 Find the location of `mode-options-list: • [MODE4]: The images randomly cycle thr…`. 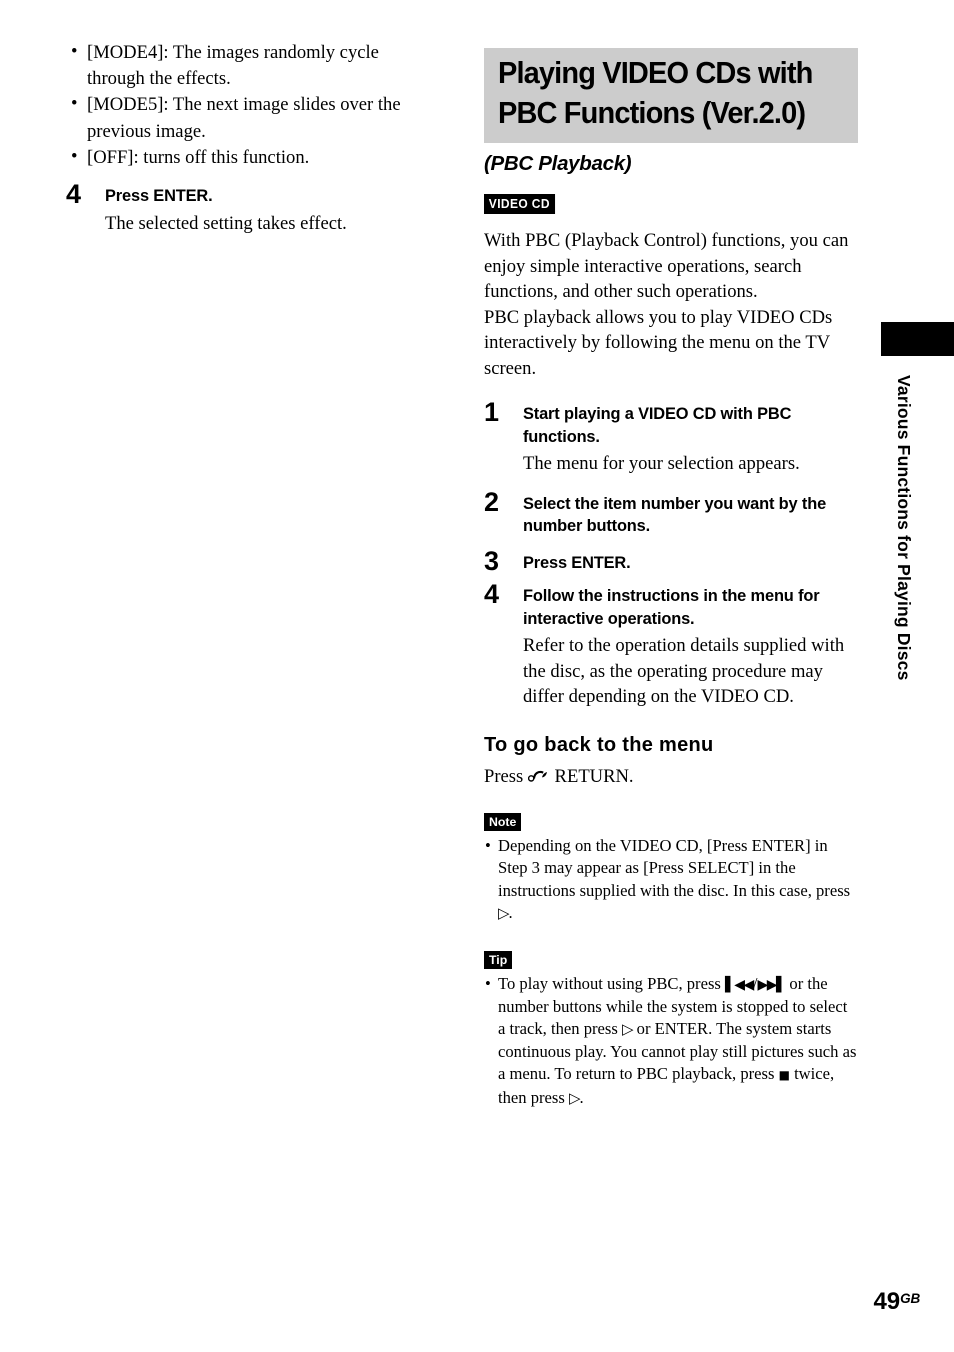

mode-options-list: • [MODE4]: The images randomly cycle thr… is located at coordinates (250, 105).